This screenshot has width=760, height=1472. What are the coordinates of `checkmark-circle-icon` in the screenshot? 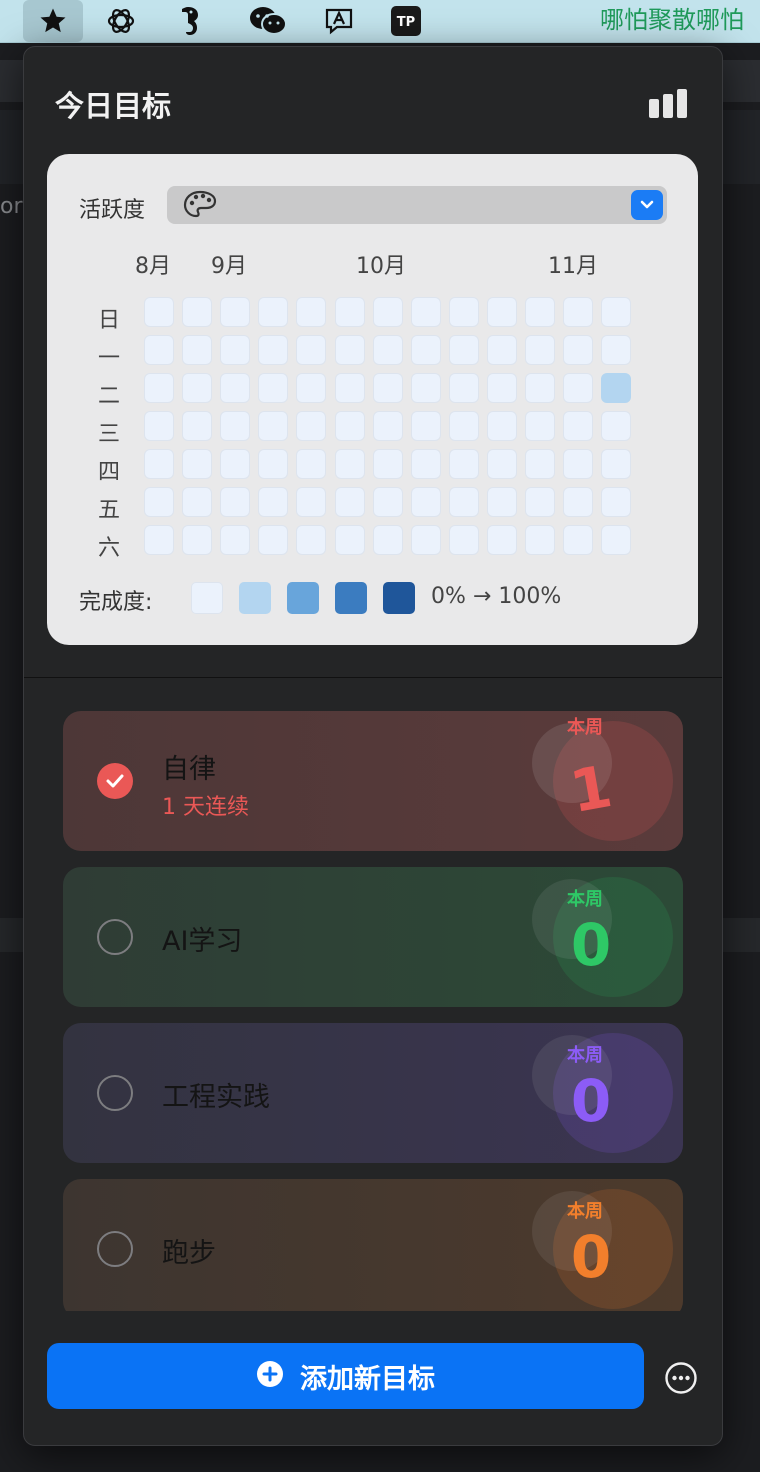 It's located at (115, 781).